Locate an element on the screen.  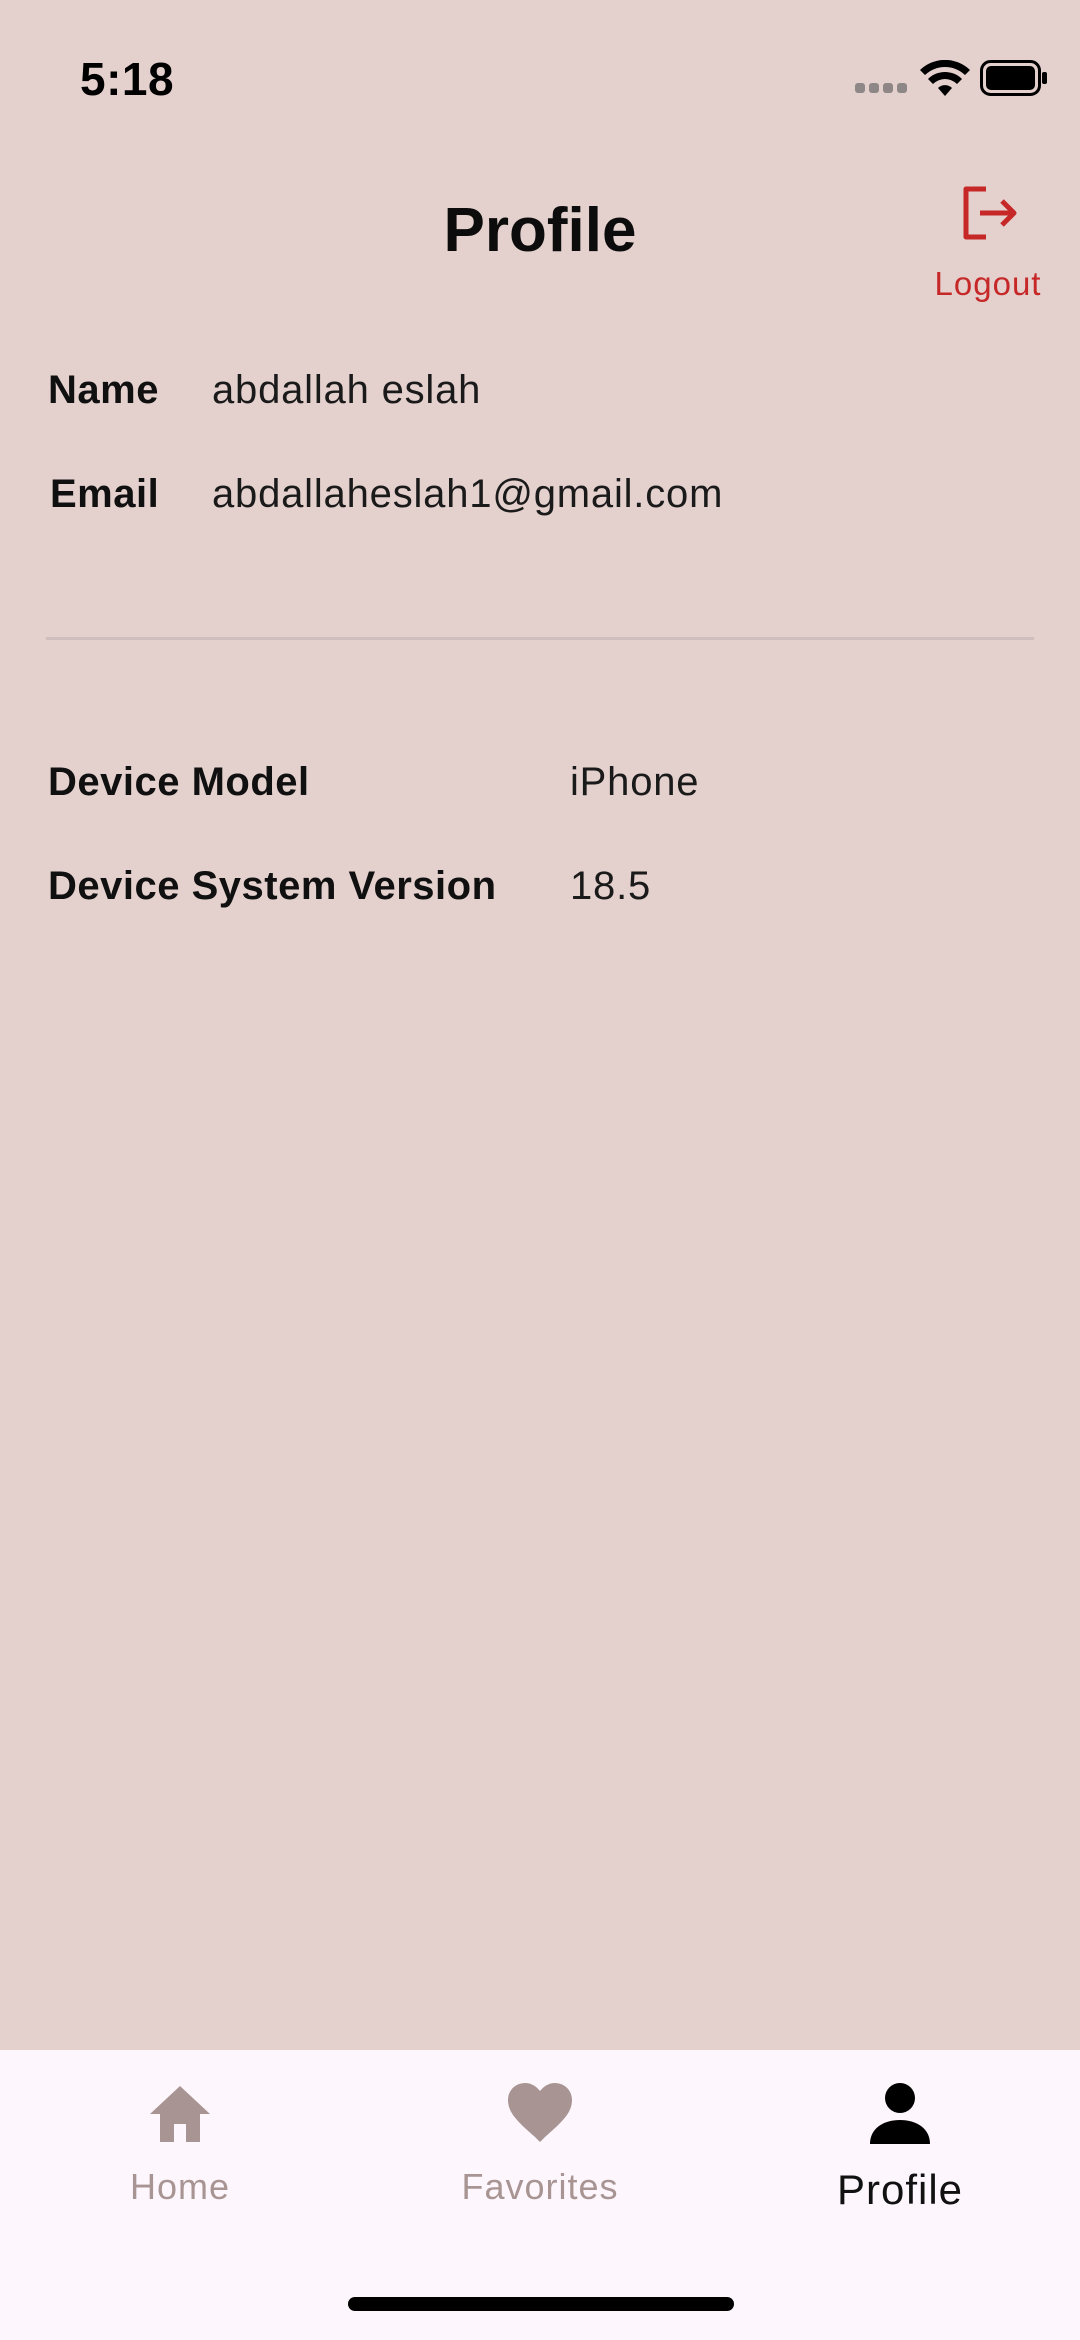
person-icon is located at coordinates (900, 2113).